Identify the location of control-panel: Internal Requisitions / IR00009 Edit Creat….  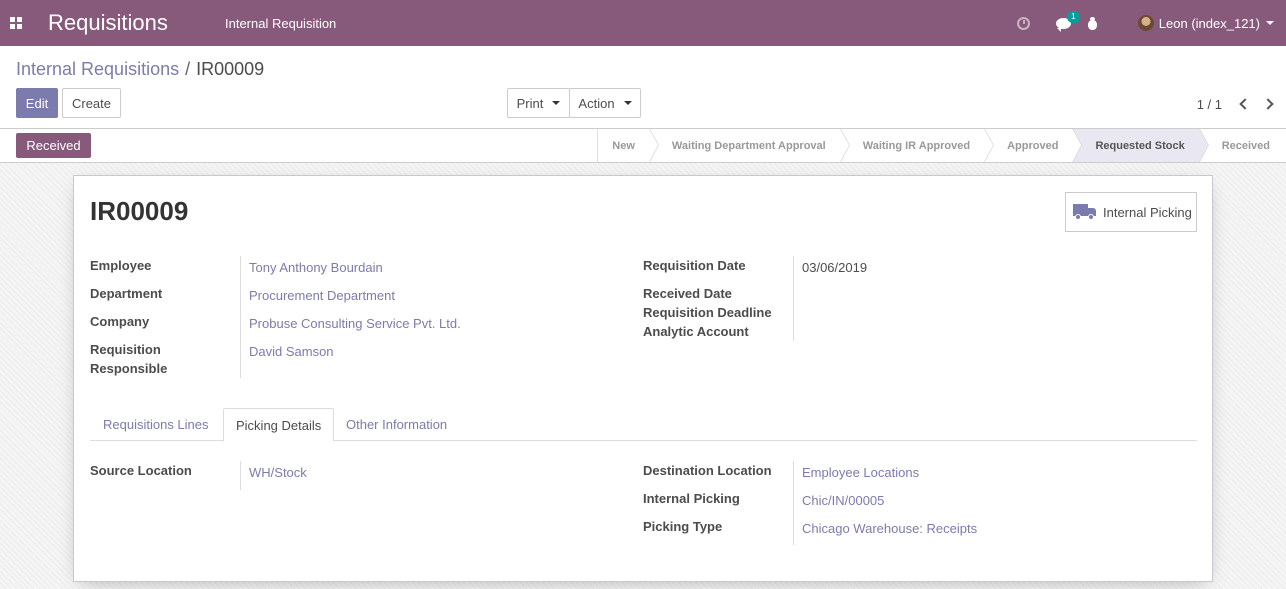
(643, 87).